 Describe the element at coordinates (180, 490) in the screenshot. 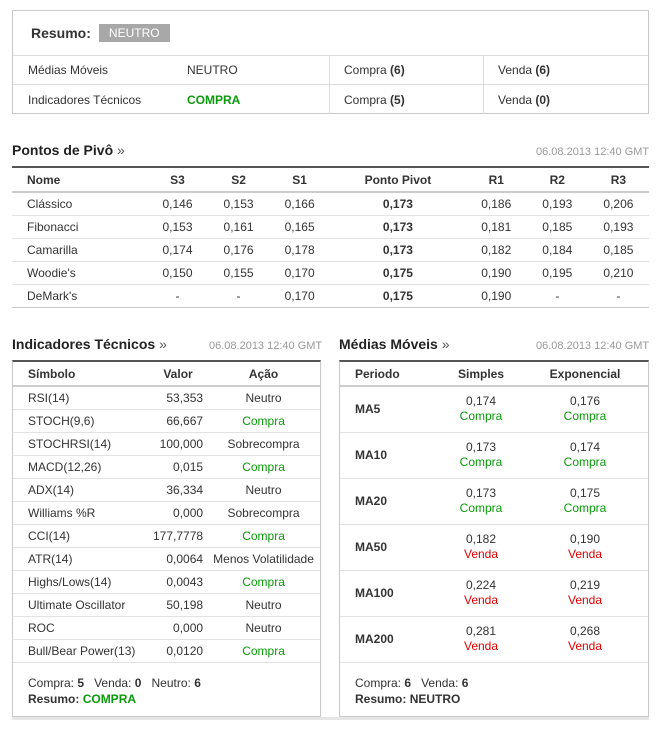

I see `tech-value: 36,334` at that location.